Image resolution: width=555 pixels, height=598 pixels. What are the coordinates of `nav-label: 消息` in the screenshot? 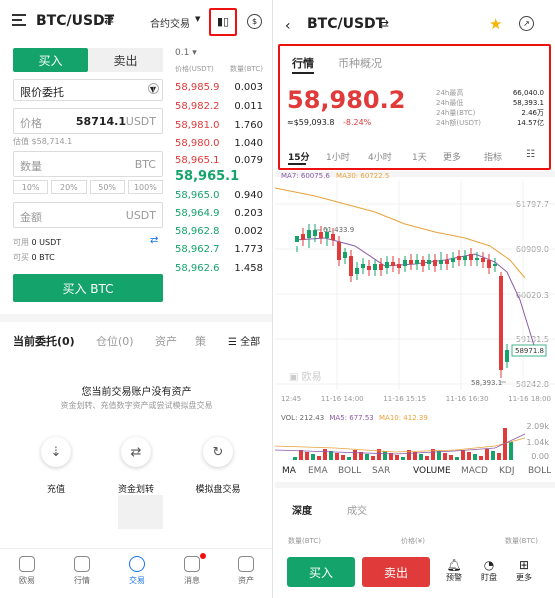 It's located at (192, 580).